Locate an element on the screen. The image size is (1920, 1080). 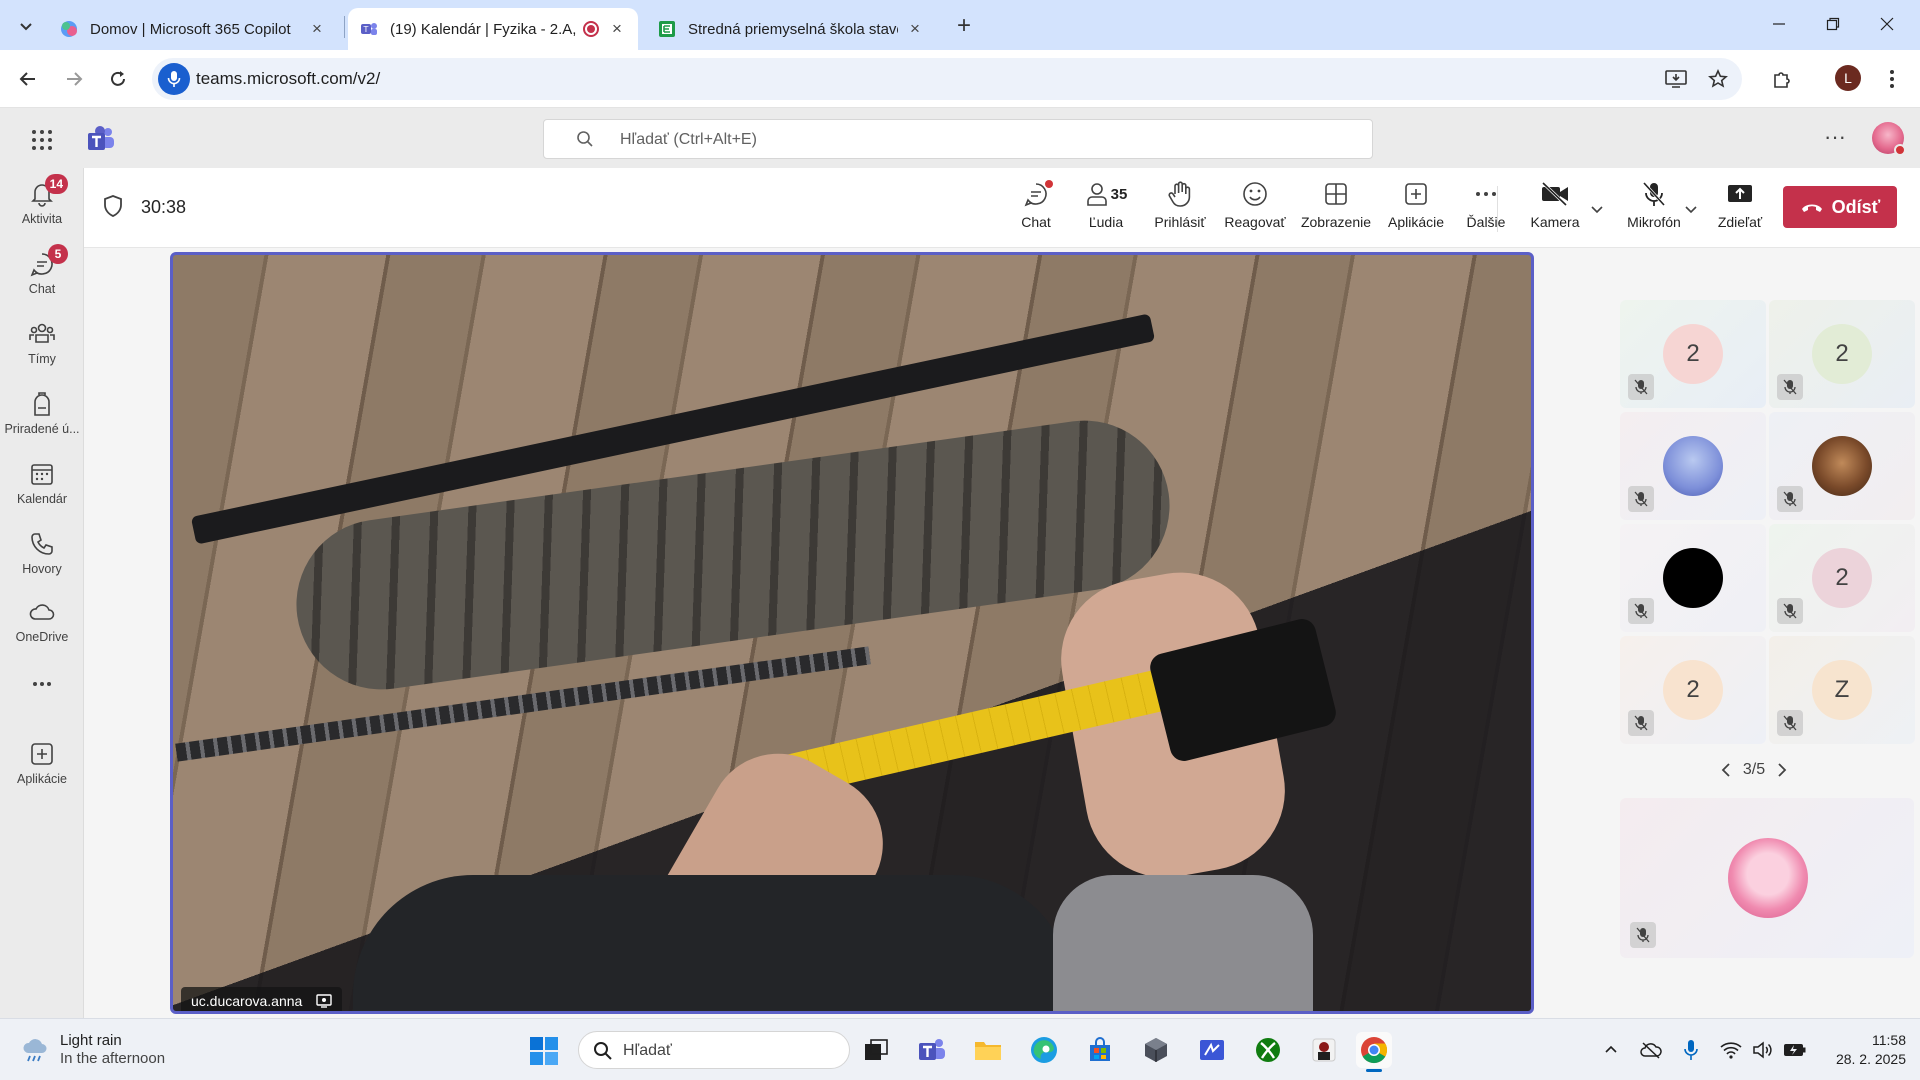
microphone-active-icon is located at coordinates (174, 79).